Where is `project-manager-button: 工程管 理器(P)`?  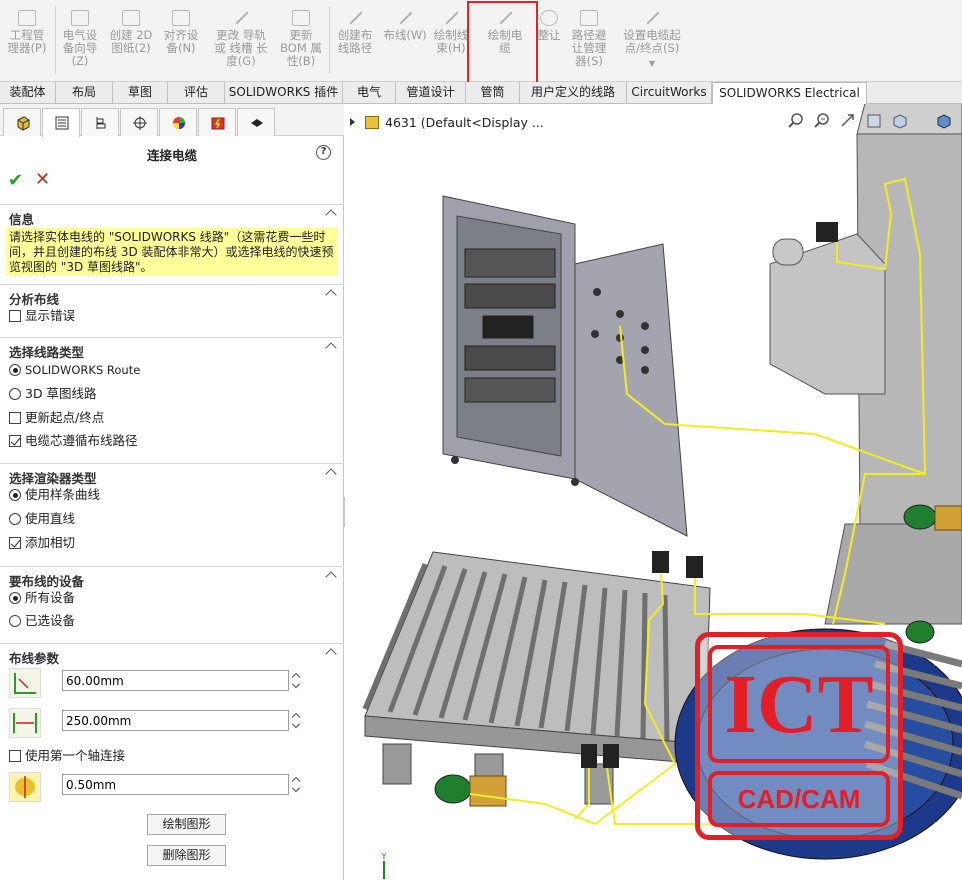 project-manager-button: 工程管 理器(P) is located at coordinates (27, 32).